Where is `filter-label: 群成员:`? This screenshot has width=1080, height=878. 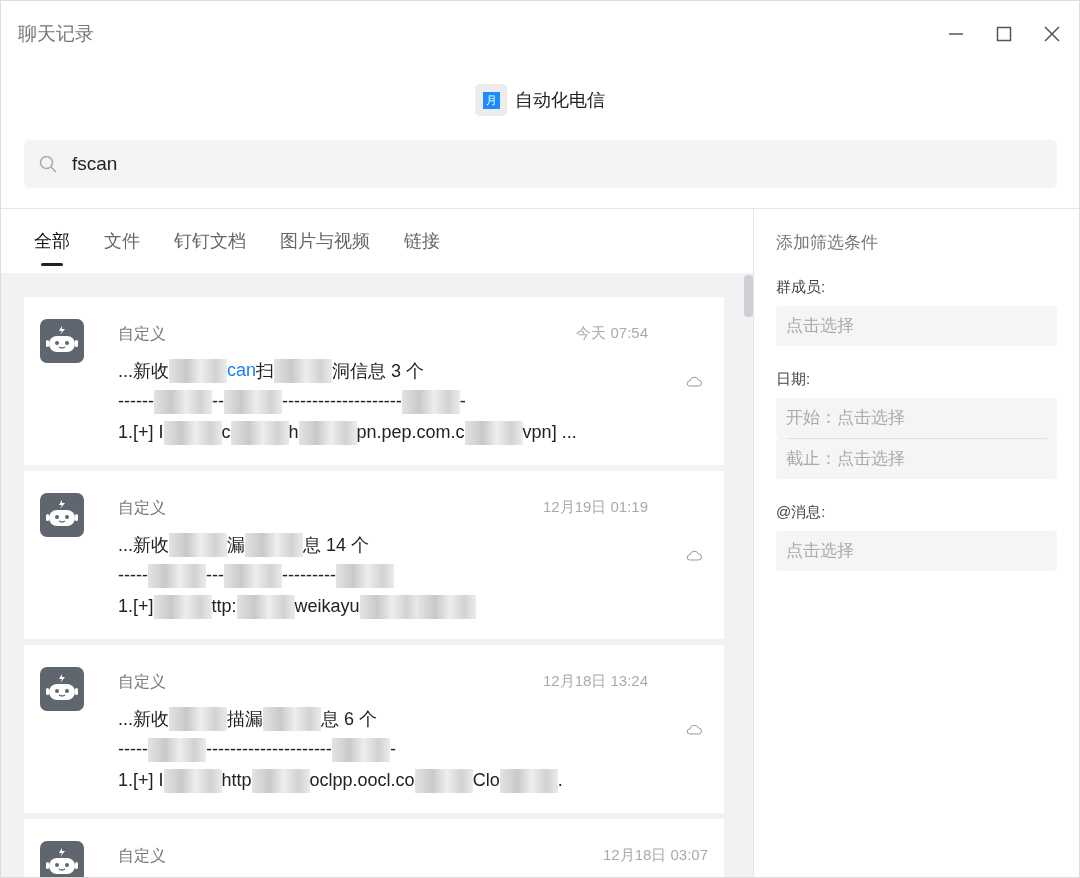
filter-label: 群成员: is located at coordinates (801, 287).